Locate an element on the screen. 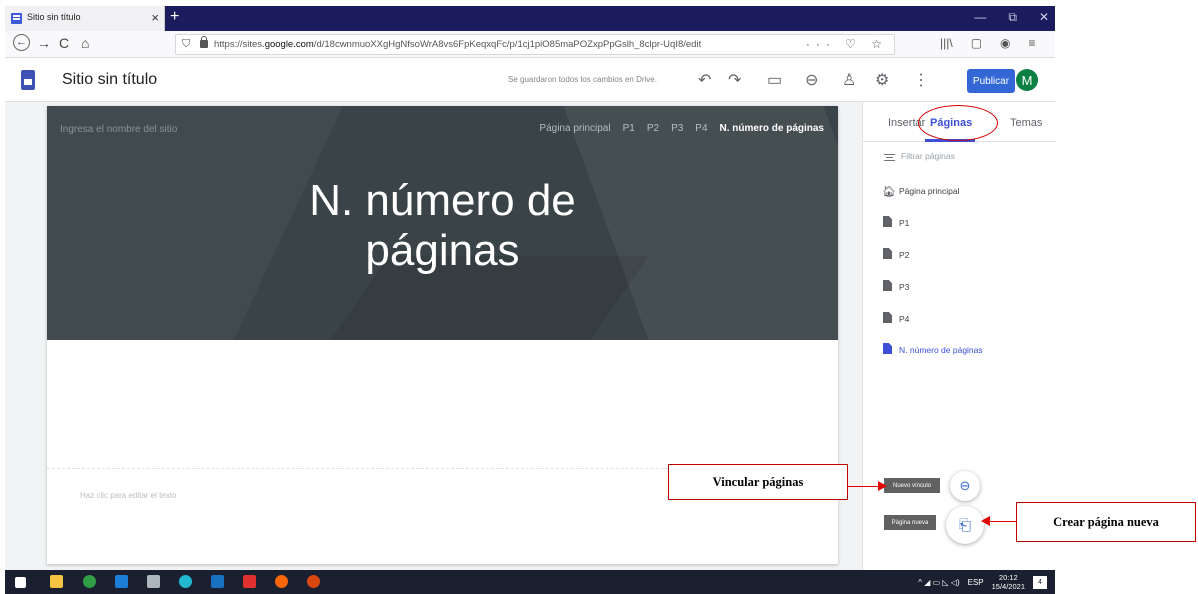 The height and width of the screenshot is (594, 1198). copy-link-icon: ⊖ is located at coordinates (811, 80).